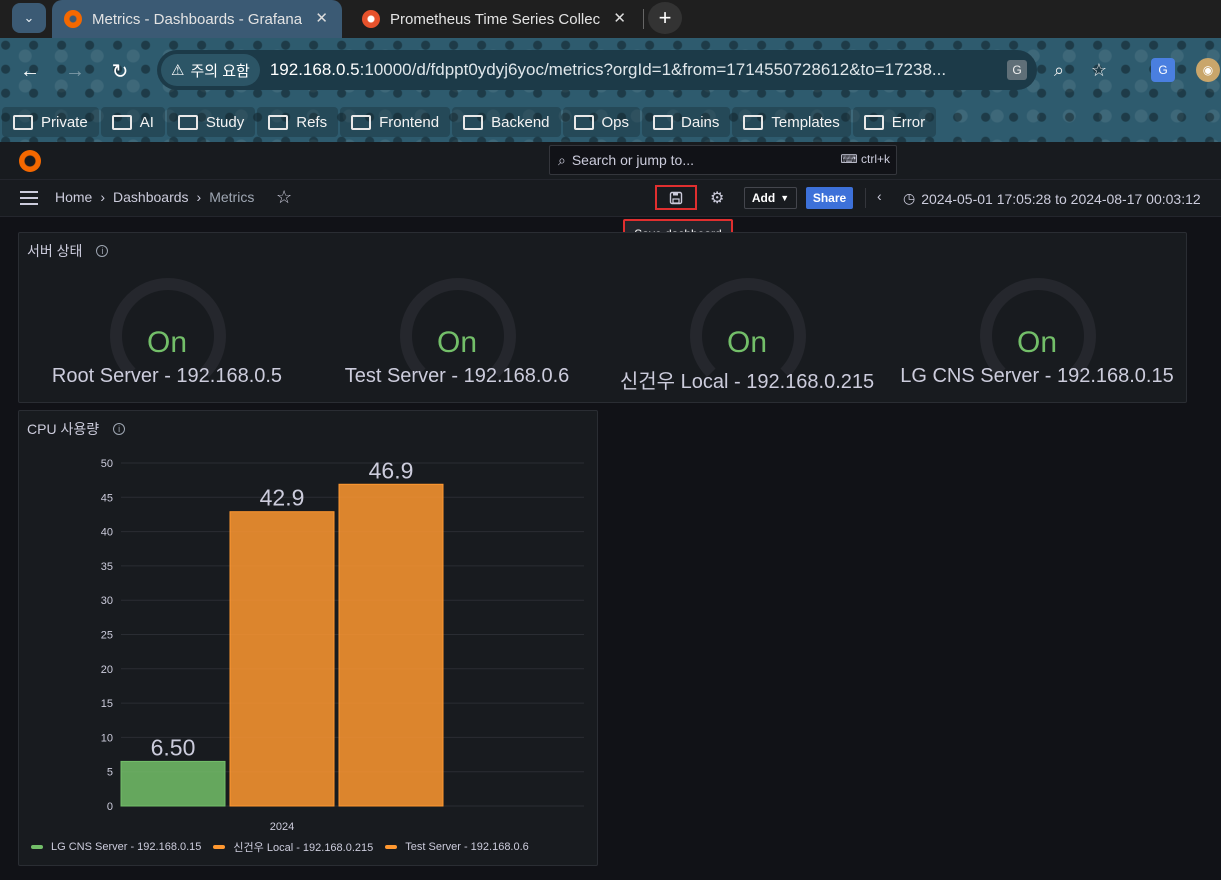 The image size is (1221, 880). I want to click on tab-search-button: ⌄, so click(29, 18).